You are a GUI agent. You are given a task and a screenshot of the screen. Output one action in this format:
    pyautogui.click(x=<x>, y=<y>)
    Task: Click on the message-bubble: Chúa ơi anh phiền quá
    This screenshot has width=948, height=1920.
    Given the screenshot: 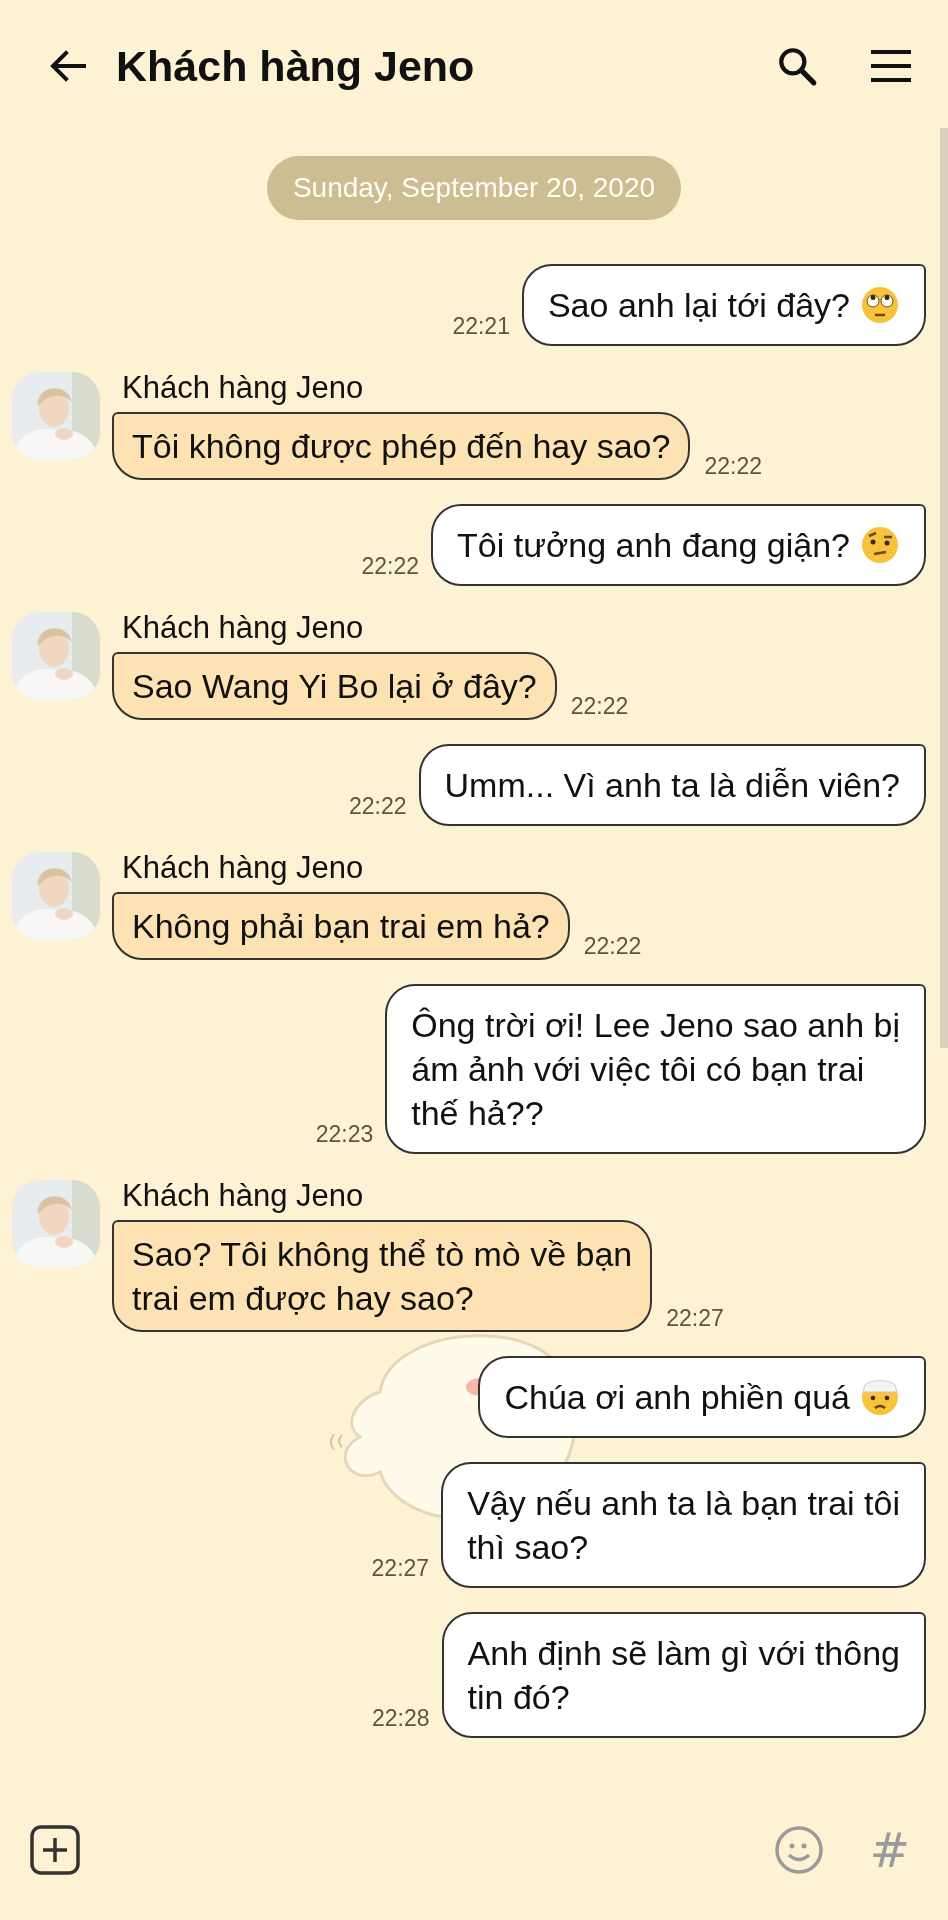 What is the action you would take?
    pyautogui.click(x=702, y=1397)
    